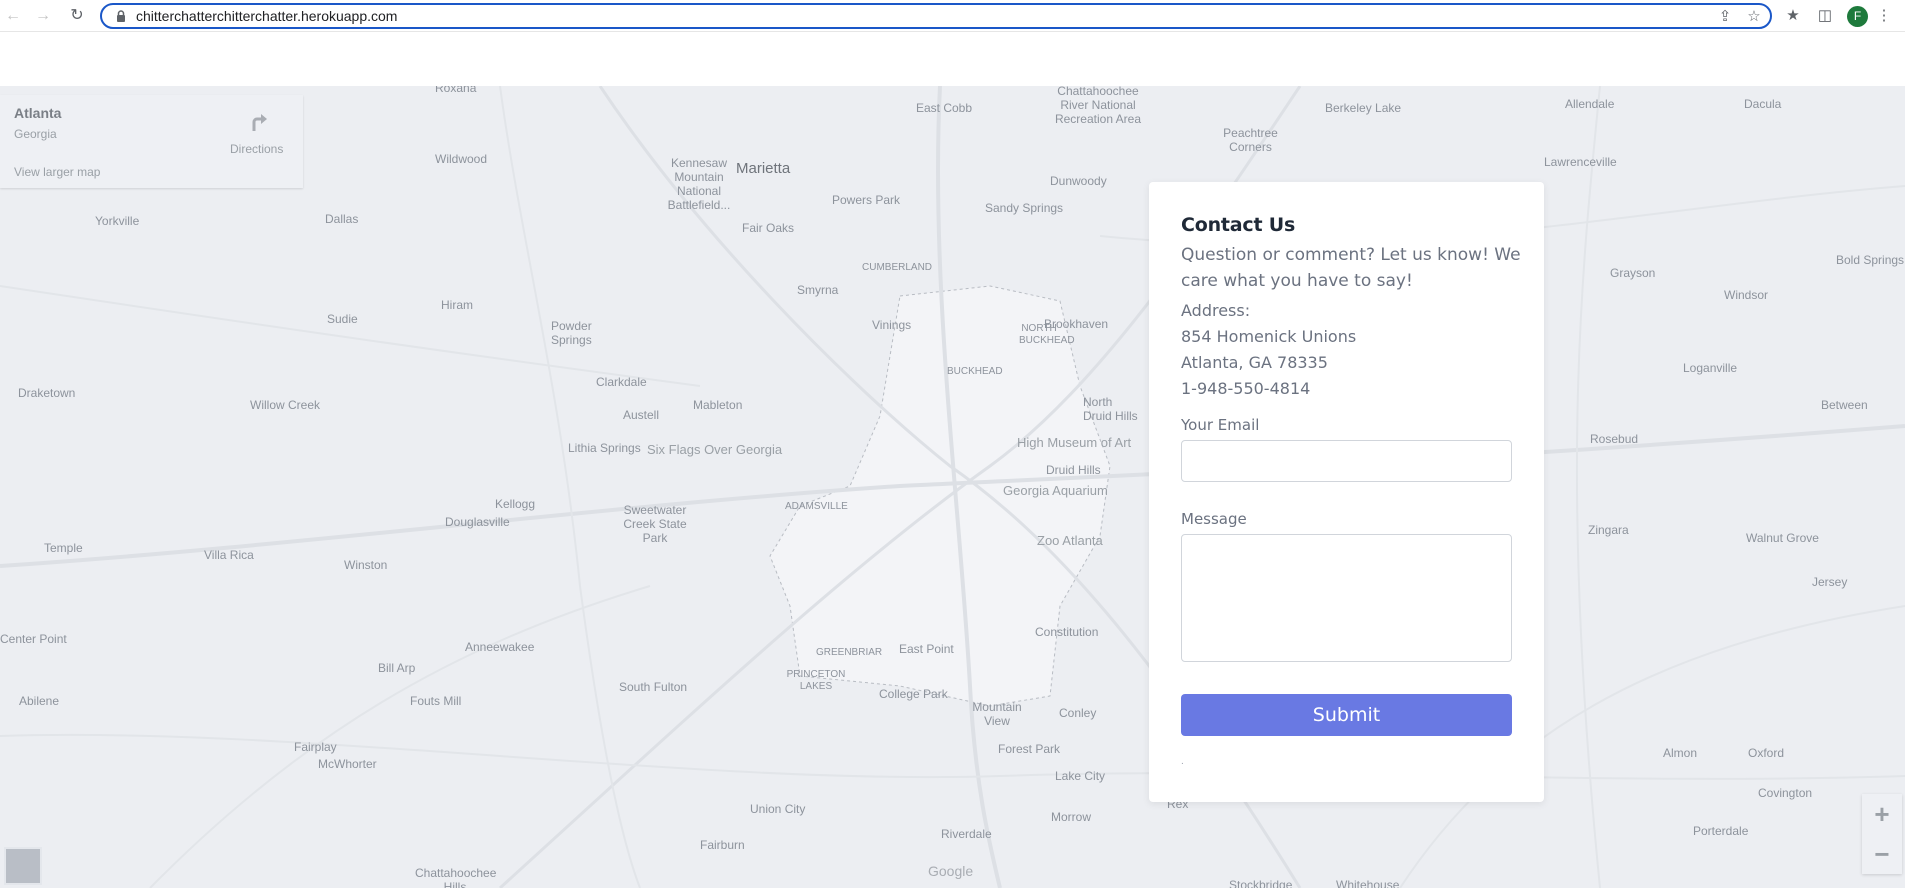 The width and height of the screenshot is (1905, 888). What do you see at coordinates (63, 548) in the screenshot?
I see `map-place: Temple` at bounding box center [63, 548].